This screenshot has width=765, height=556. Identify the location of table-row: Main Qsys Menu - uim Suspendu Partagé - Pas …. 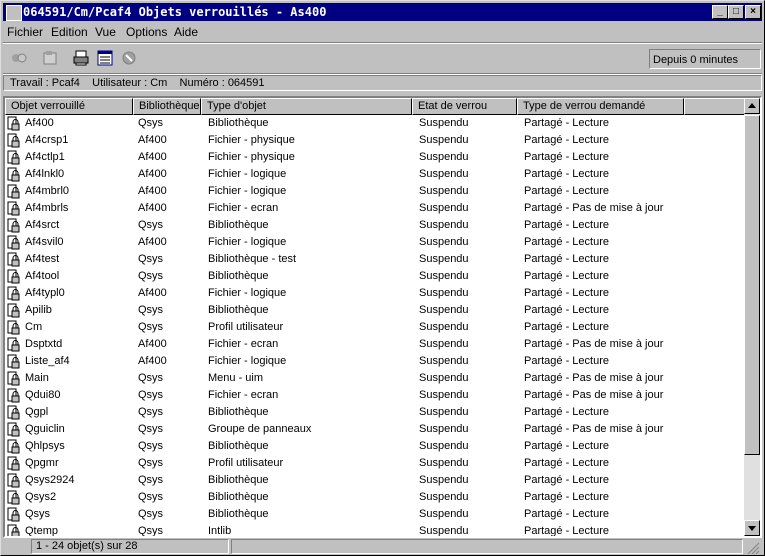
(375, 378).